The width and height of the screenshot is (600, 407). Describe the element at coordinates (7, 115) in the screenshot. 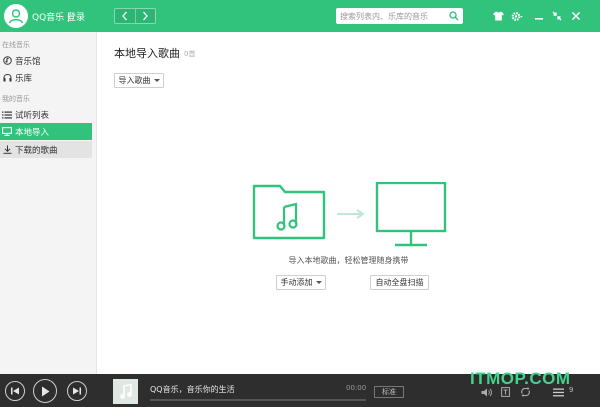

I see `list-icon` at that location.